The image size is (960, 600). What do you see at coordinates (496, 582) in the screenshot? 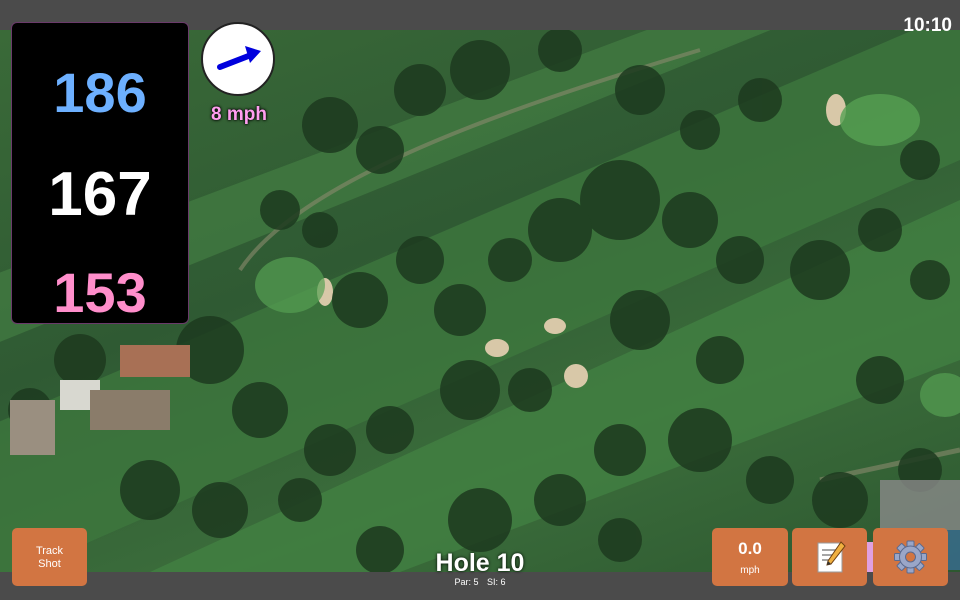
I see `hole-stroke-index: SI: 6` at bounding box center [496, 582].